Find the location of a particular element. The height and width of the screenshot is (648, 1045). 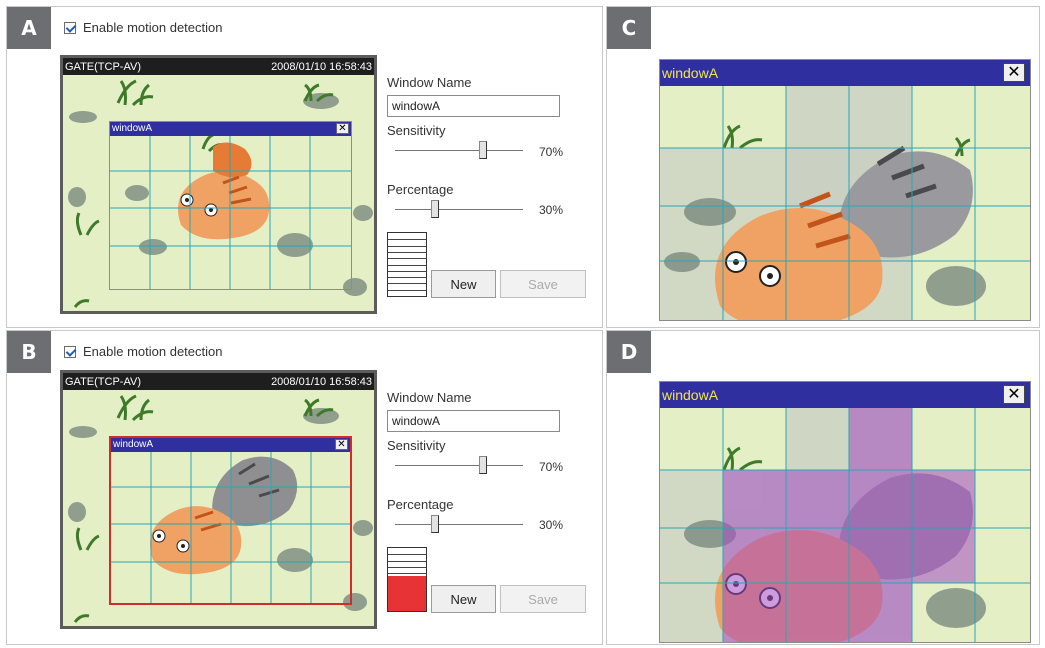

motion-window-triggered: windowA ✕ is located at coordinates (230, 520).